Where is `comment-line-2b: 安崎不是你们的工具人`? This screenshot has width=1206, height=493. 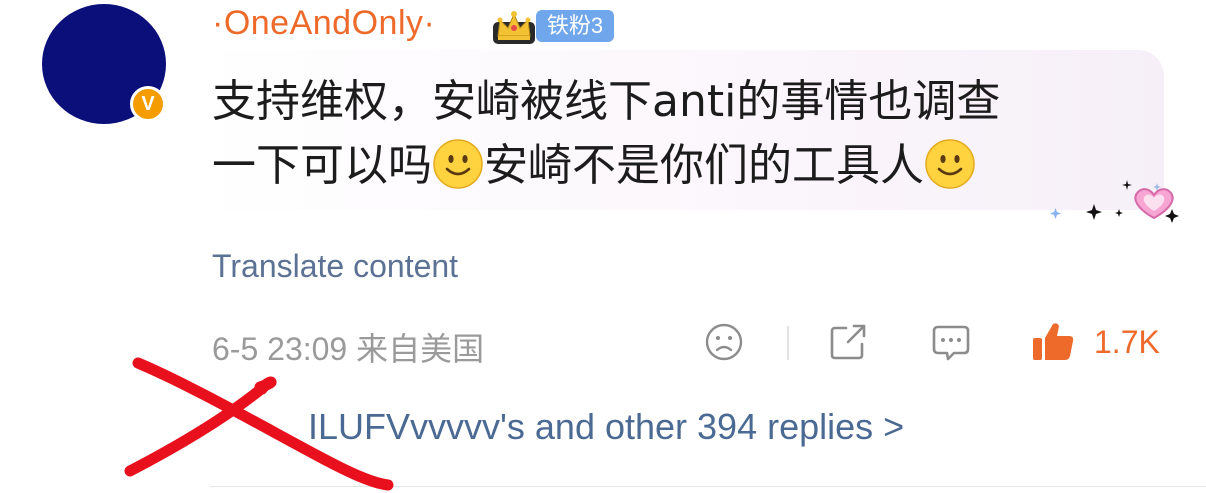
comment-line-2b: 安崎不是你们的工具人 is located at coordinates (704, 165).